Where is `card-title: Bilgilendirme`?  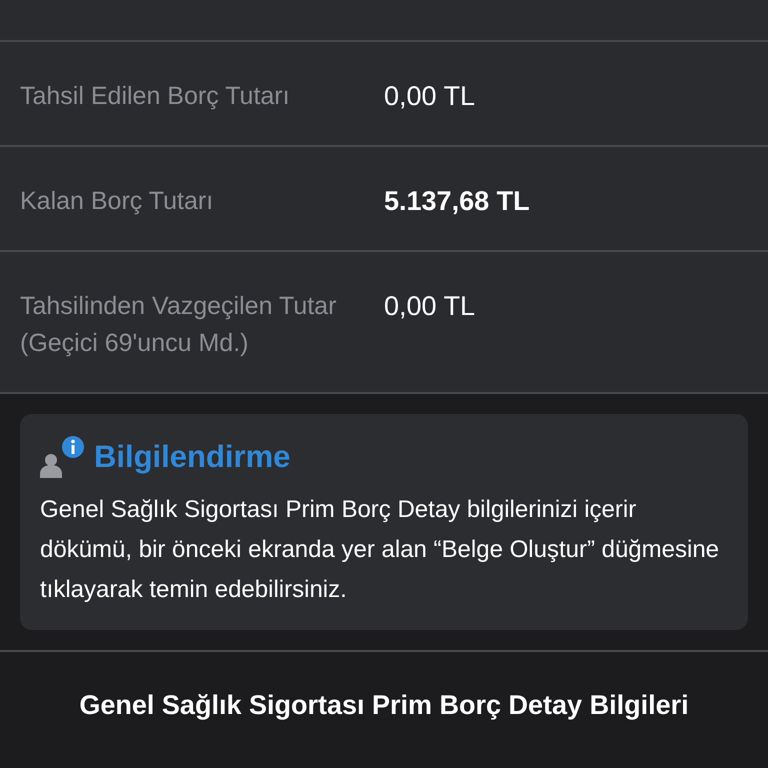 card-title: Bilgilendirme is located at coordinates (192, 457).